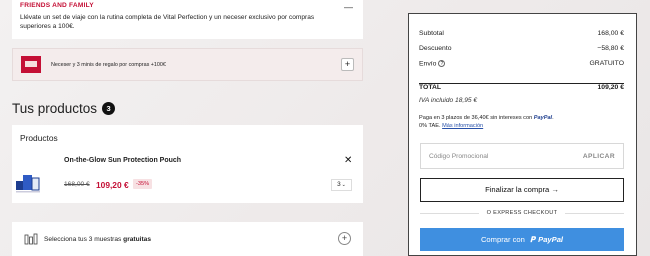 The width and height of the screenshot is (650, 256). What do you see at coordinates (428, 64) in the screenshot?
I see `shipping-label: Envío` at bounding box center [428, 64].